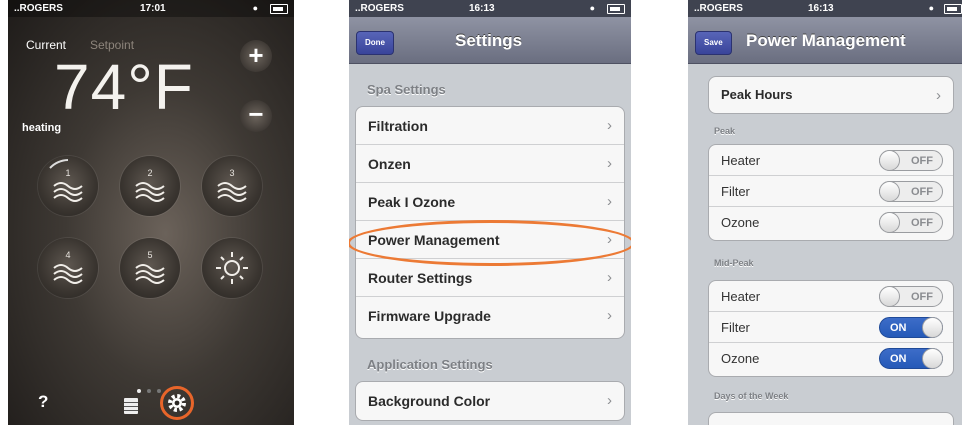 The width and height of the screenshot is (962, 425). What do you see at coordinates (831, 358) in the screenshot?
I see `midpeak-ozone-row: Ozone ON` at bounding box center [831, 358].